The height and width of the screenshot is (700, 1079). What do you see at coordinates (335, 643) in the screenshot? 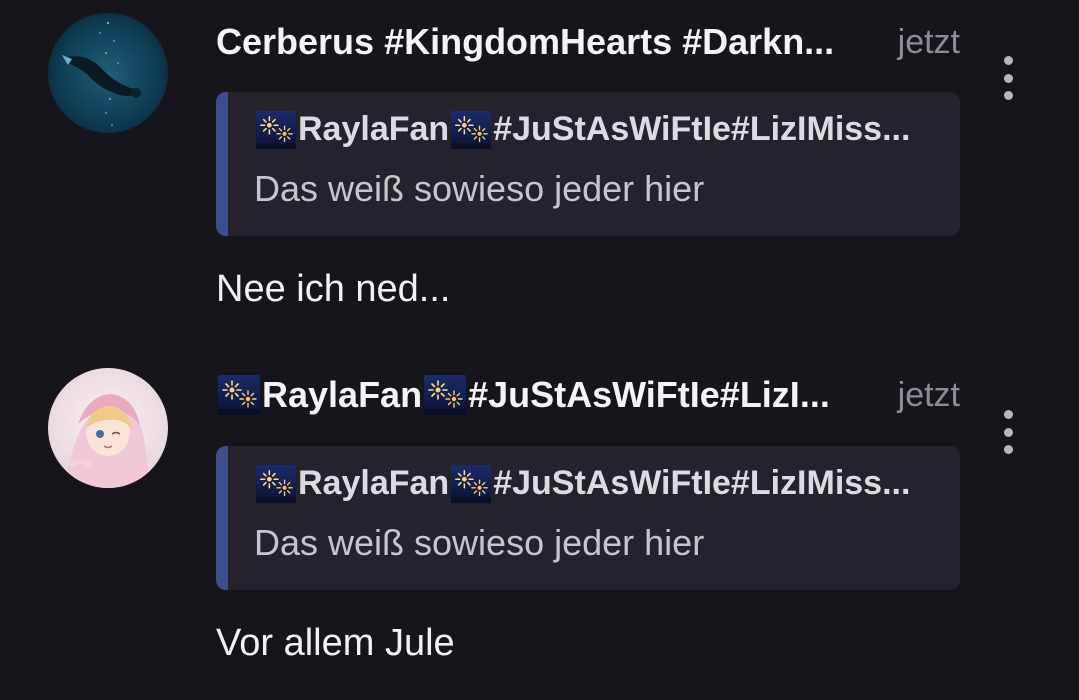
I see `message-body: Vor allem Jule` at bounding box center [335, 643].